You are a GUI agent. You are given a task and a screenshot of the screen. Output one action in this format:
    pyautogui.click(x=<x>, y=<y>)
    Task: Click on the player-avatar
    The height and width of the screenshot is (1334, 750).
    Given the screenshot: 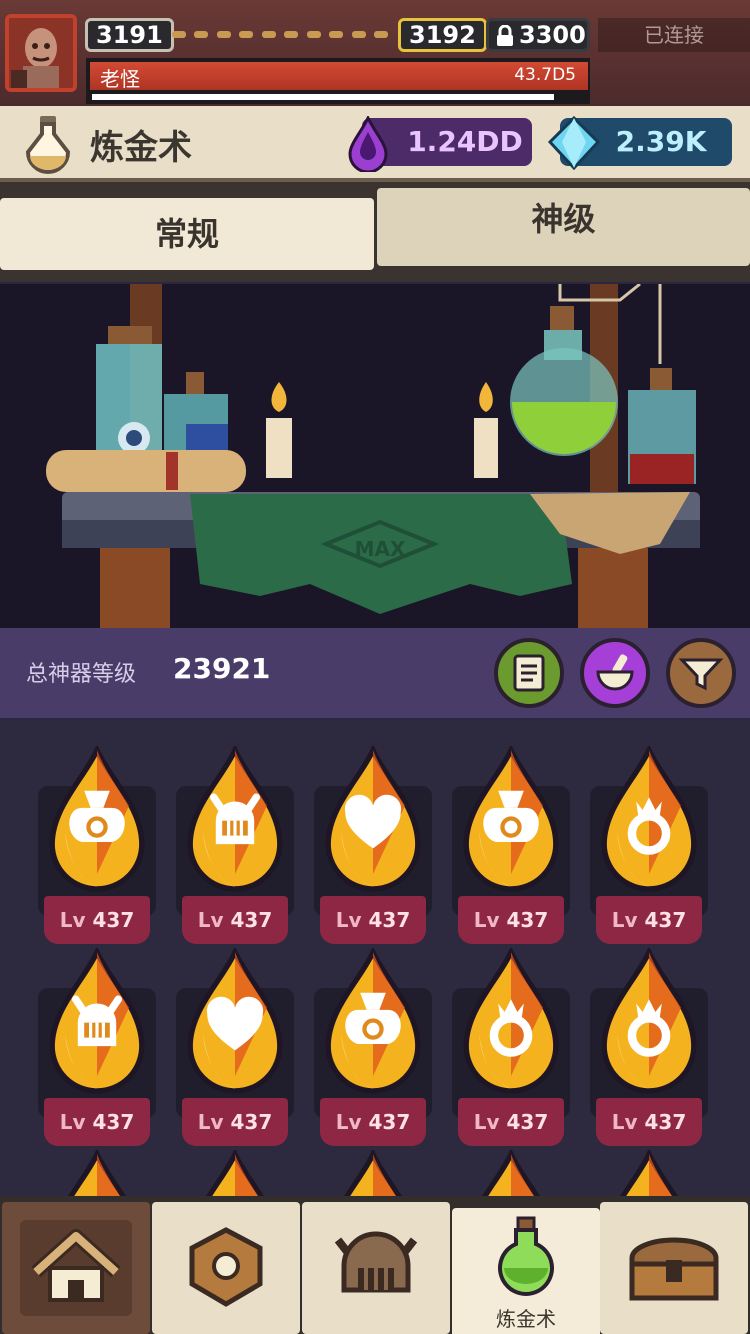 What is the action you would take?
    pyautogui.click(x=41, y=53)
    